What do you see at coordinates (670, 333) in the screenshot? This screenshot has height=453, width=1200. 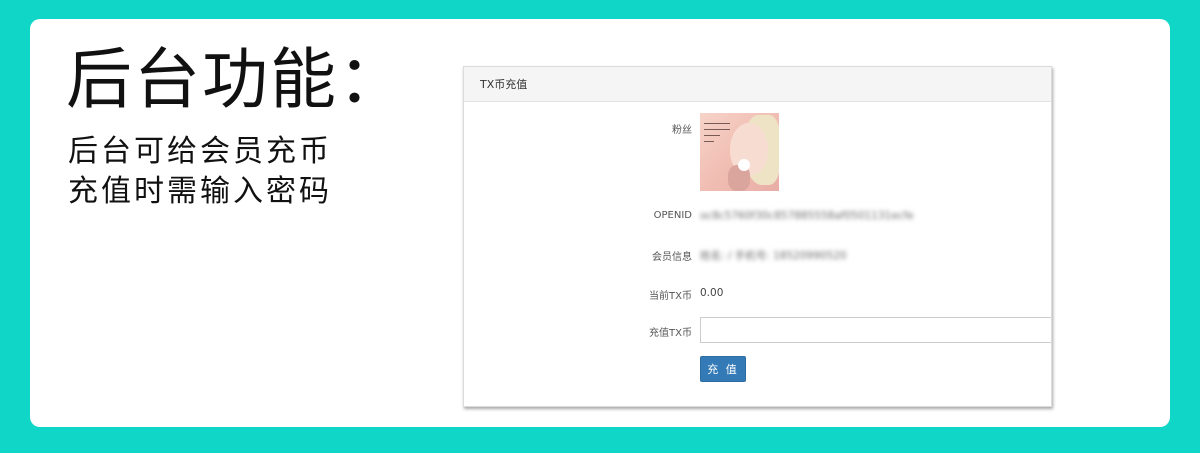 I see `recharge-label: 充值TX币` at bounding box center [670, 333].